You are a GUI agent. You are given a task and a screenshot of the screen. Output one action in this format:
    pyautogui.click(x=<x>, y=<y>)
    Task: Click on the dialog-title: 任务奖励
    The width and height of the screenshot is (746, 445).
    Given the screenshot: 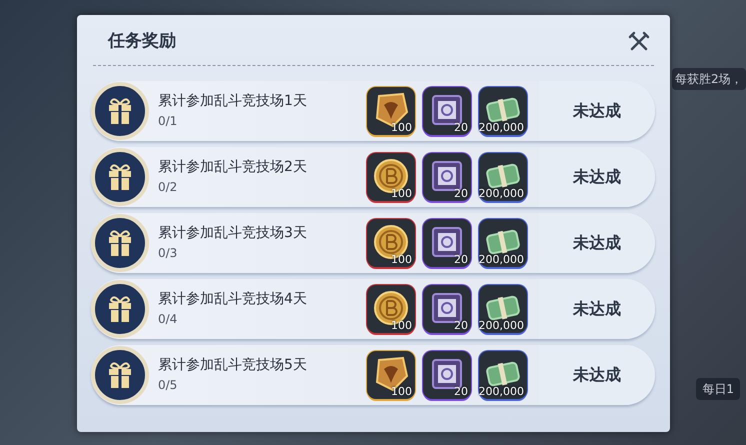 What is the action you would take?
    pyautogui.click(x=142, y=41)
    